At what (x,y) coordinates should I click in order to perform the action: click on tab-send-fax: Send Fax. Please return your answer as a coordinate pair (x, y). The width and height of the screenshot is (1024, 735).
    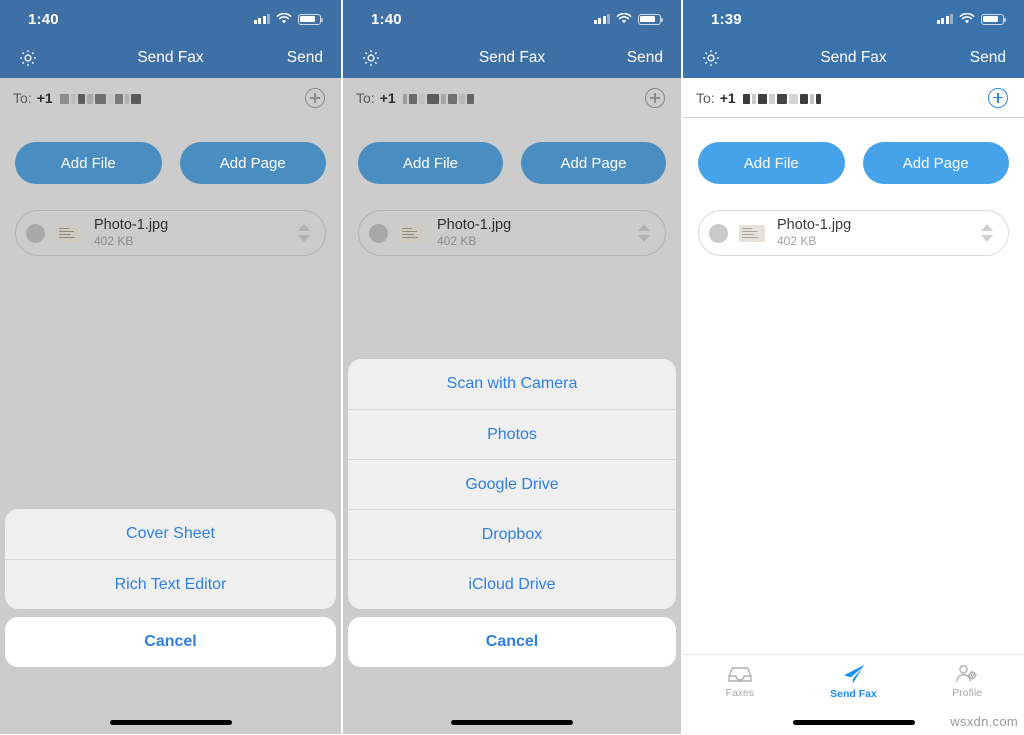
    Looking at the image, I should click on (854, 681).